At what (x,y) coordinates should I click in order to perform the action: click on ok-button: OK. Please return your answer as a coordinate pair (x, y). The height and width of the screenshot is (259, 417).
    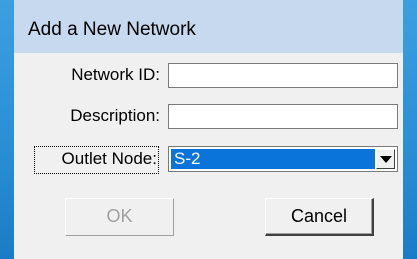
    Looking at the image, I should click on (119, 217).